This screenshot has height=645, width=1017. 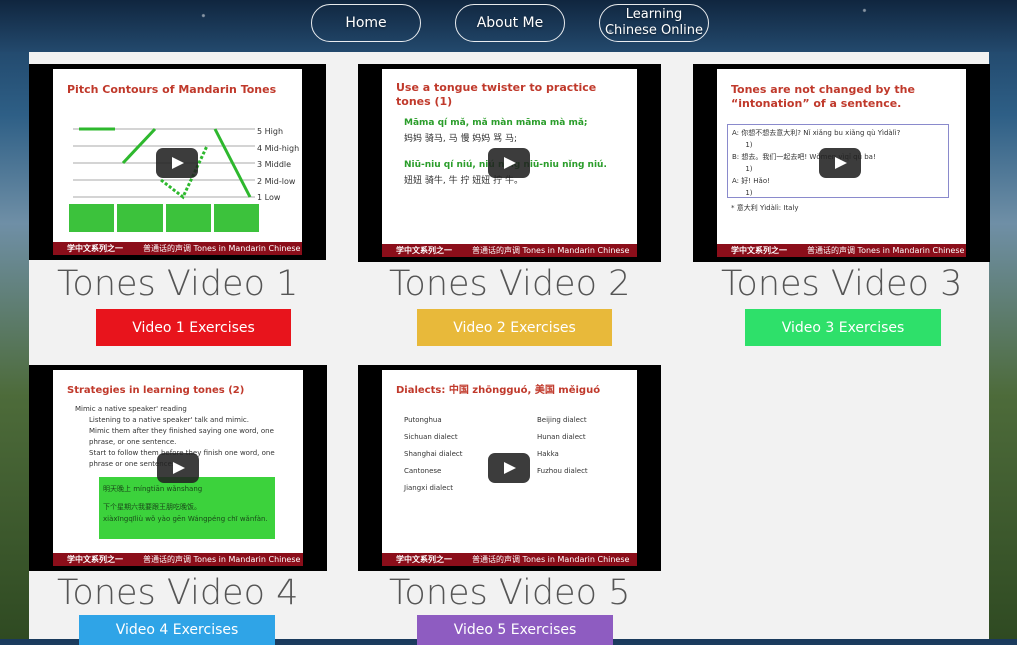 I want to click on video-2-exercises-button: Video 2 Exercises, so click(x=514, y=327).